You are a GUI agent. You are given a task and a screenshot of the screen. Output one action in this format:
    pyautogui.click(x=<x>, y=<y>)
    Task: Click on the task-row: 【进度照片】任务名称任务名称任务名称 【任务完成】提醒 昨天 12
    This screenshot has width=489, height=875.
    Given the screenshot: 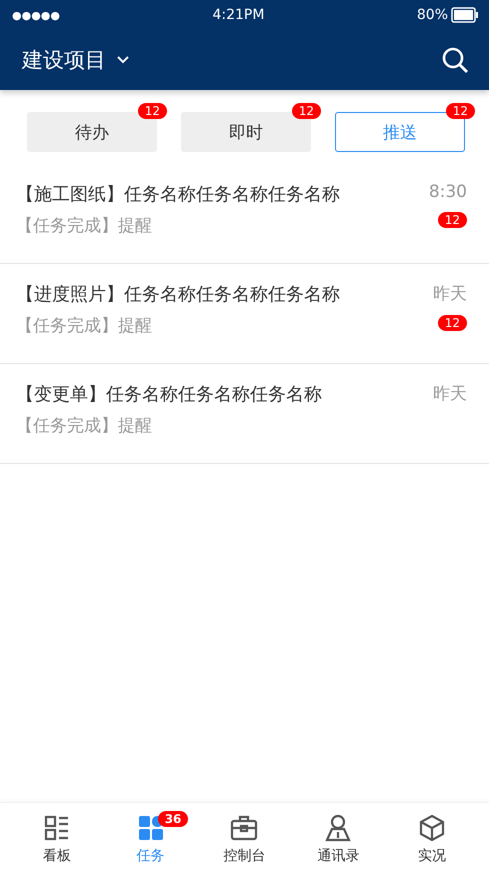 What is the action you would take?
    pyautogui.click(x=244, y=314)
    